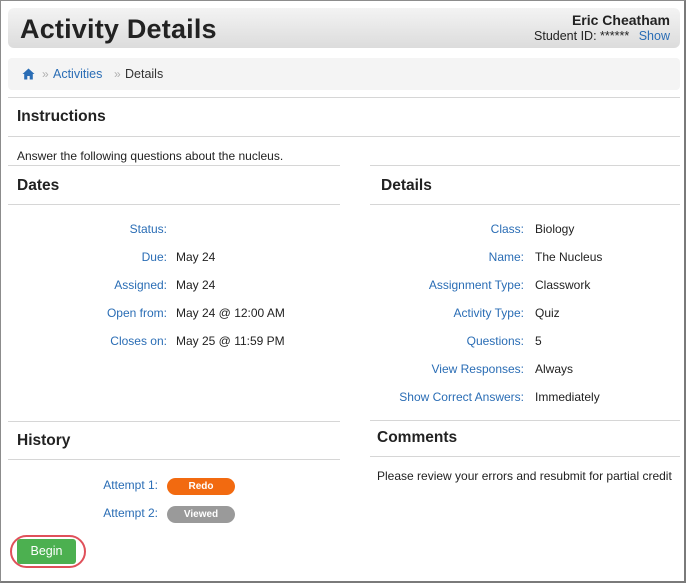  I want to click on dates-open-from-label: Open from:, so click(136, 313).